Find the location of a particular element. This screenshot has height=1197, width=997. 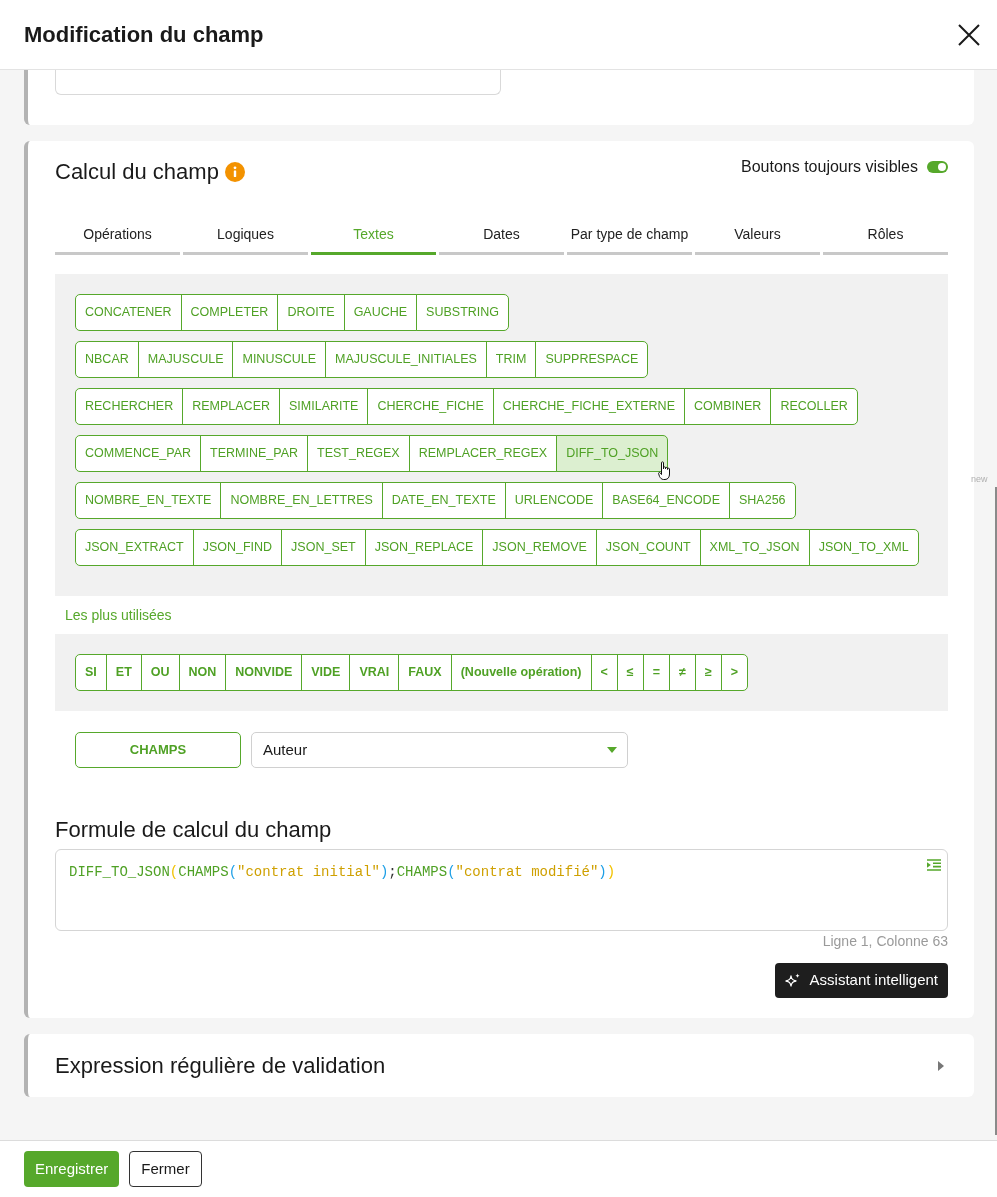

operator-button: ≠ is located at coordinates (682, 672).